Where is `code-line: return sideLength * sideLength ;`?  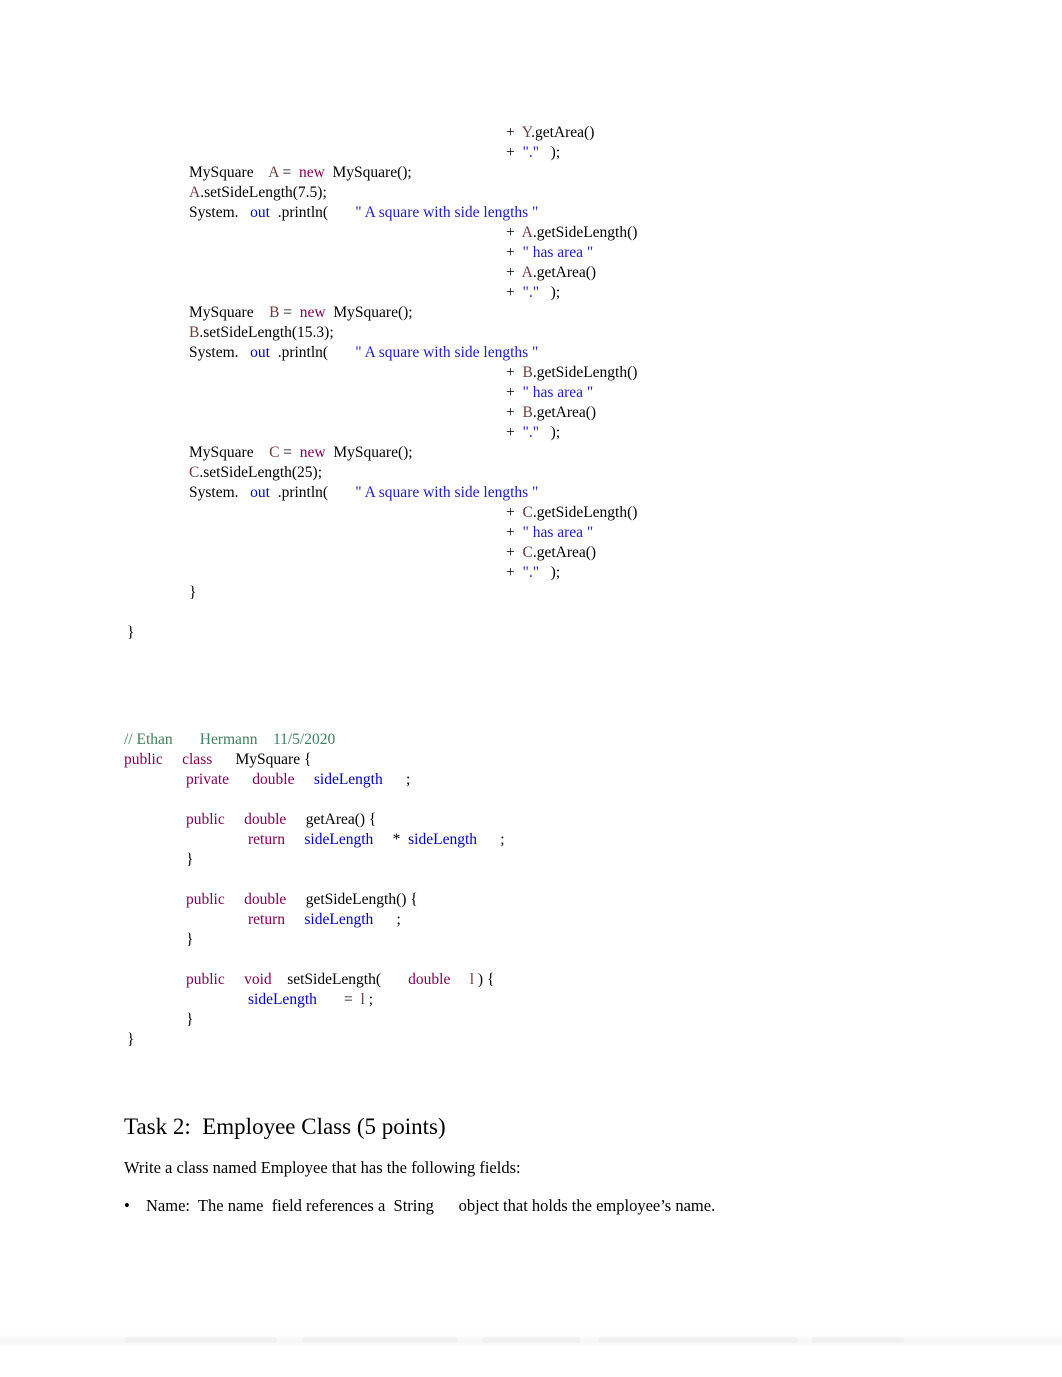
code-line: return sideLength * sideLength ; is located at coordinates (314, 840).